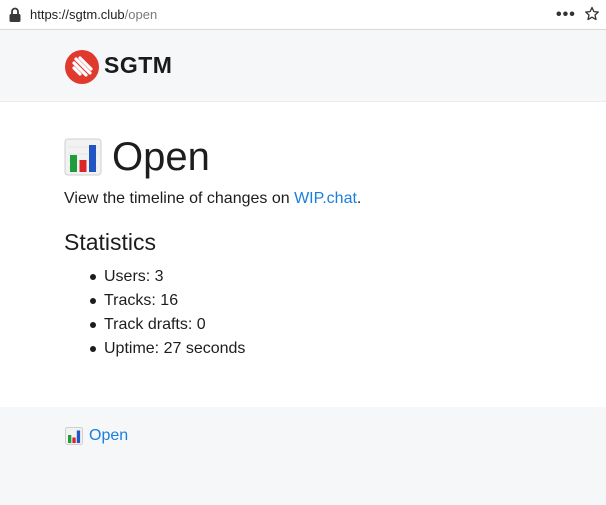 Image resolution: width=606 pixels, height=505 pixels. Describe the element at coordinates (359, 198) in the screenshot. I see `intro-suffix: .` at that location.